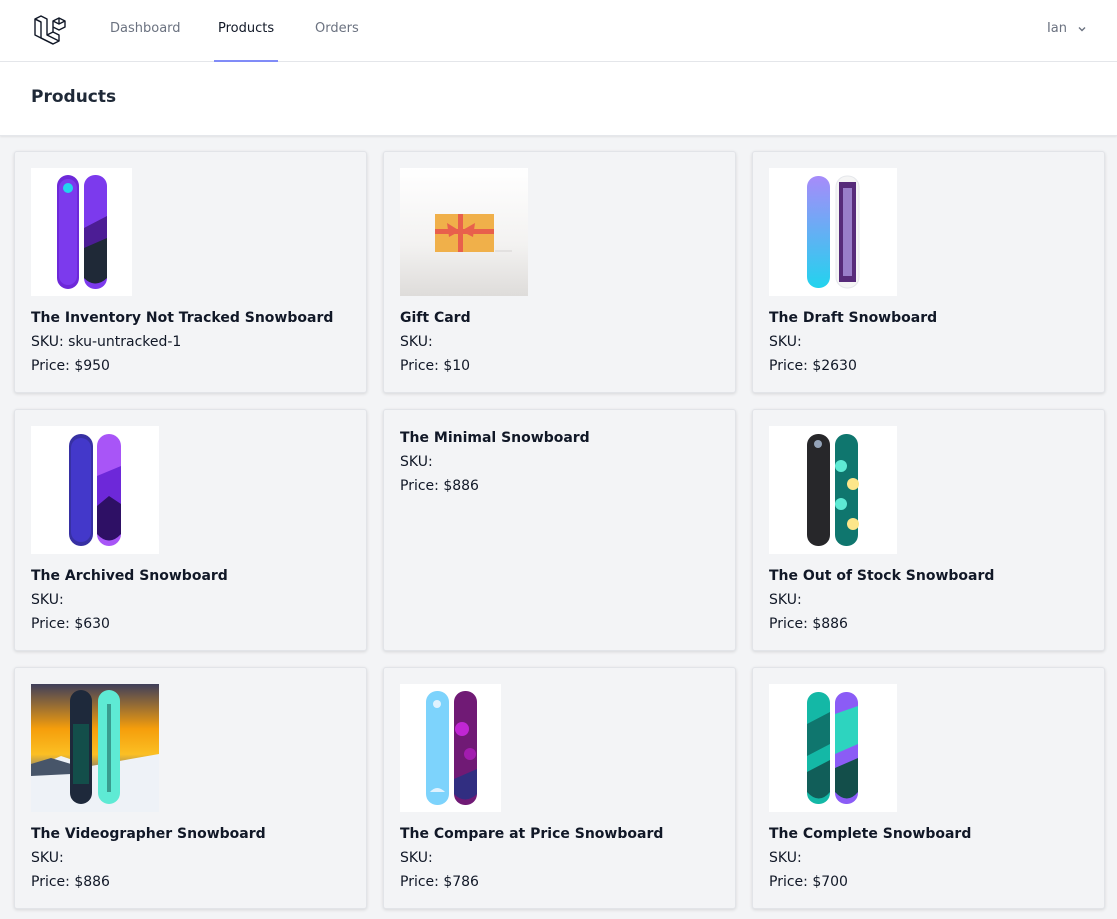  Describe the element at coordinates (106, 342) in the screenshot. I see `product-sku: SKU: sku-untracked-1` at that location.